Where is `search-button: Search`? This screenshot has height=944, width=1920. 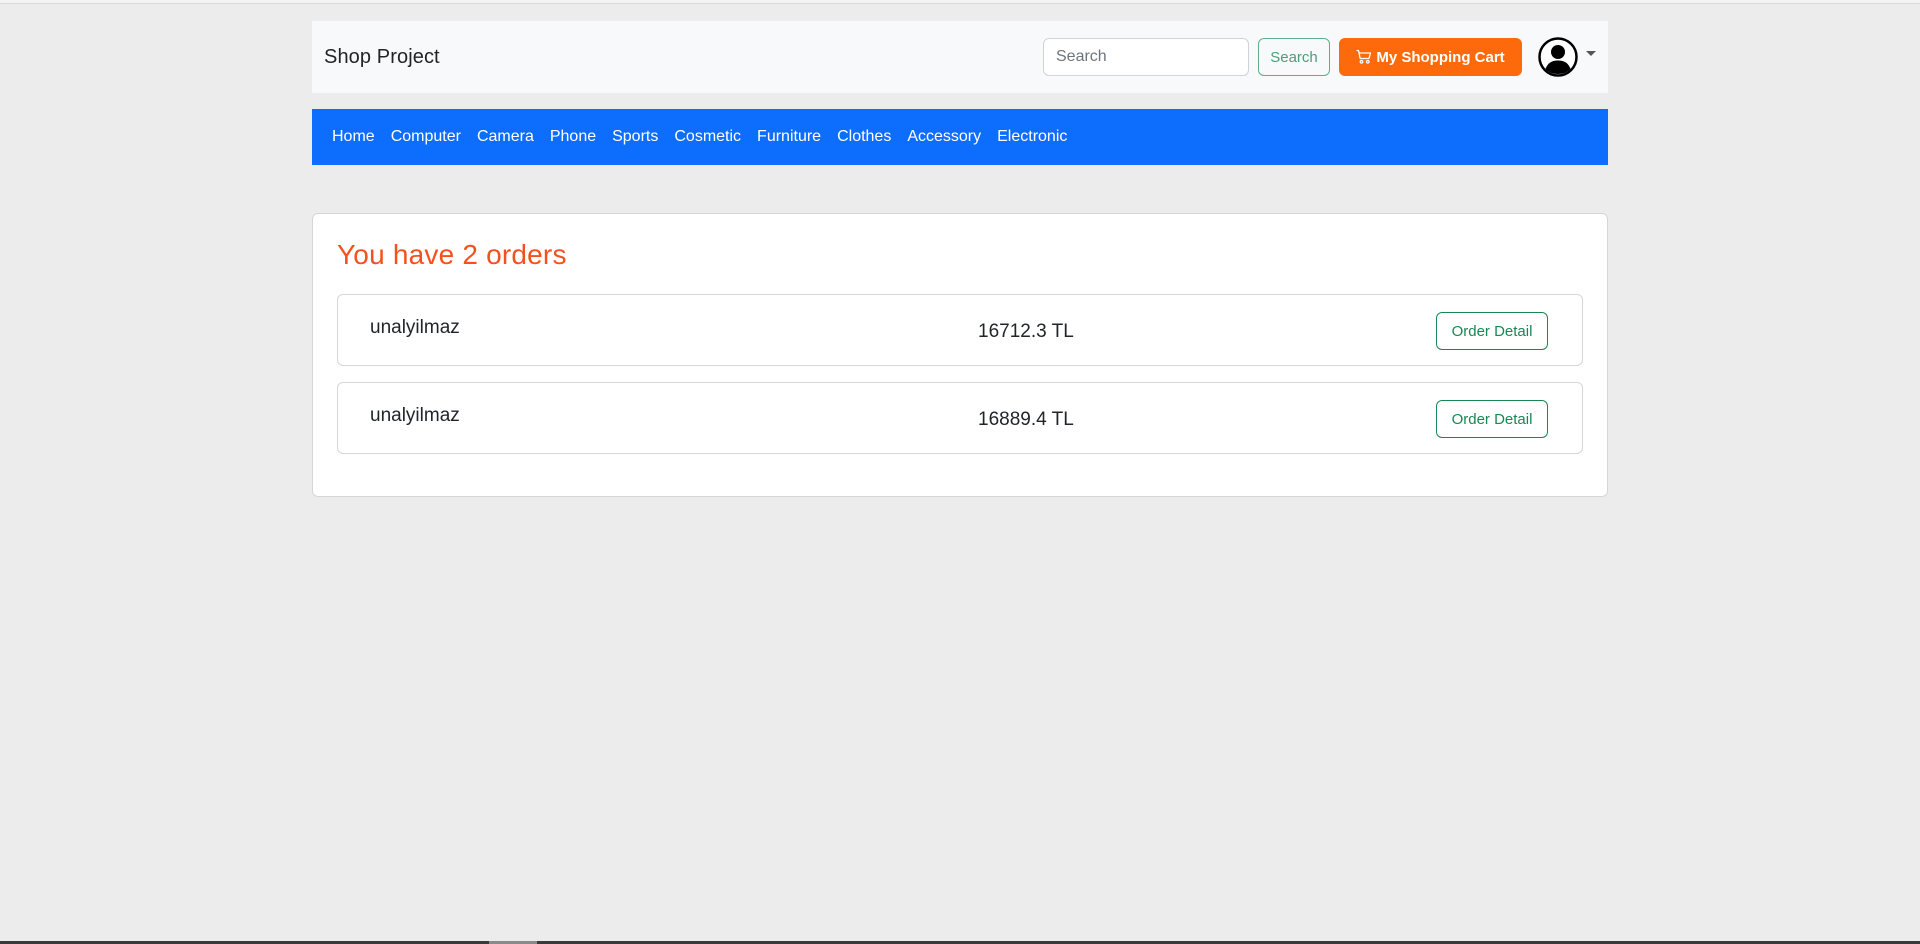
search-button: Search is located at coordinates (1294, 57).